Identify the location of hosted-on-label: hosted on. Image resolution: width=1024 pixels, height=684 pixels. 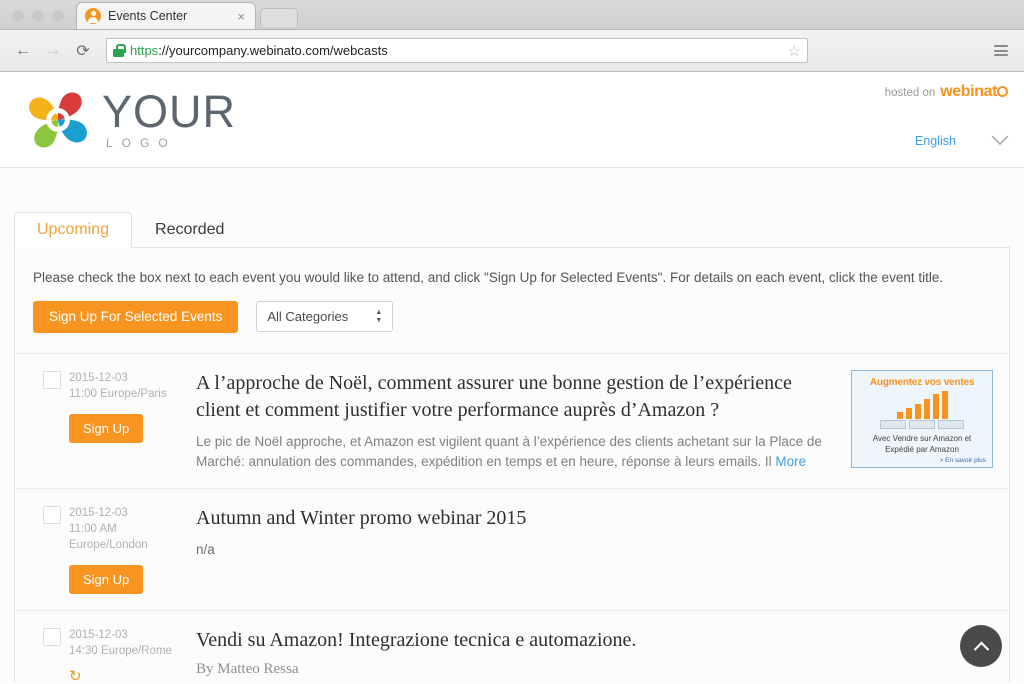
(910, 93).